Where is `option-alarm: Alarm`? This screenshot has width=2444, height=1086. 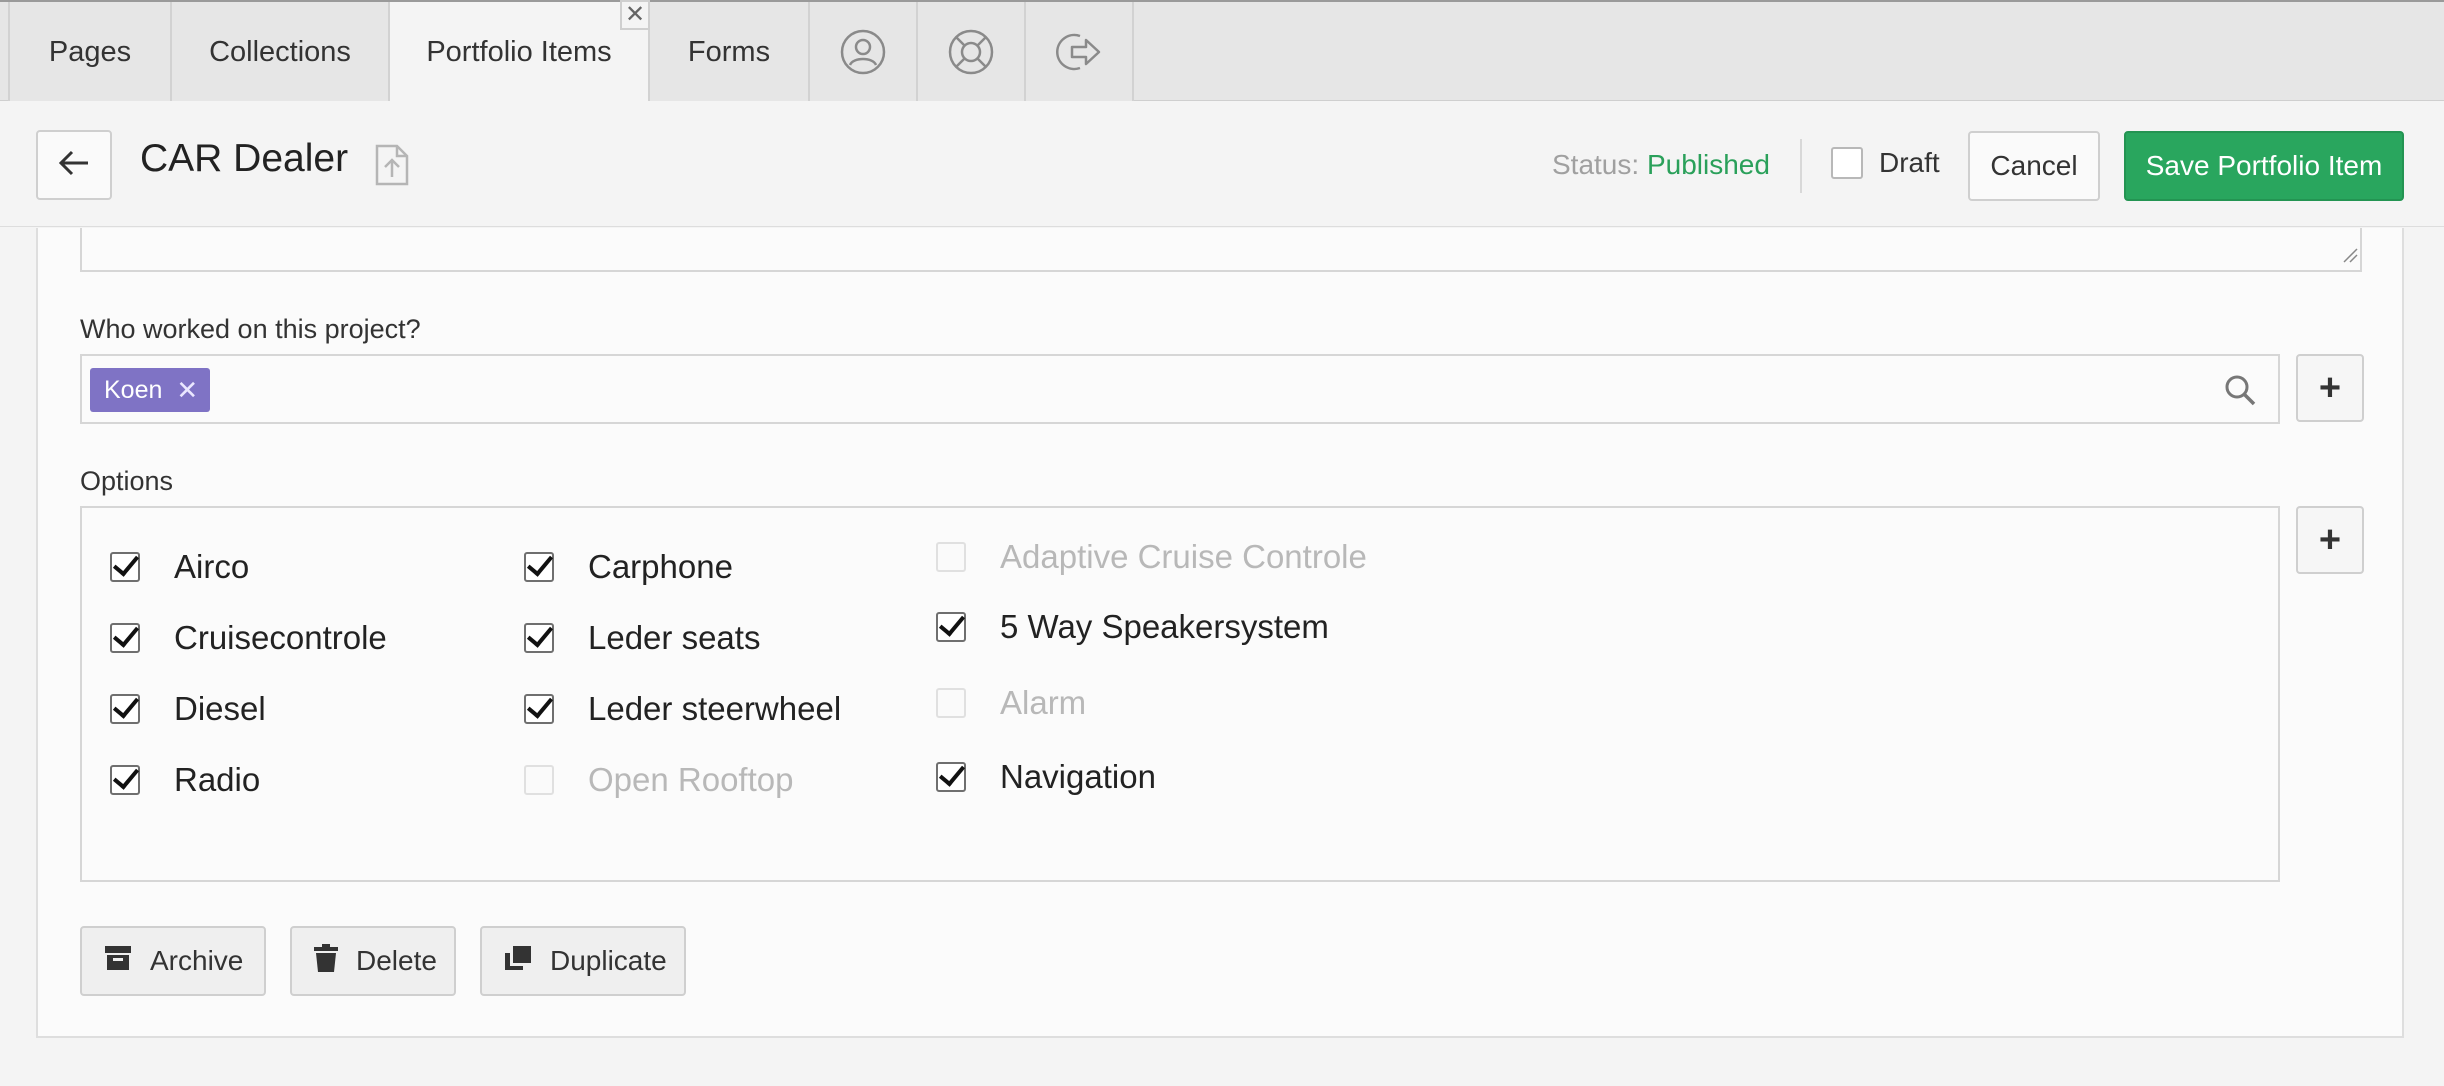 option-alarm: Alarm is located at coordinates (1011, 703).